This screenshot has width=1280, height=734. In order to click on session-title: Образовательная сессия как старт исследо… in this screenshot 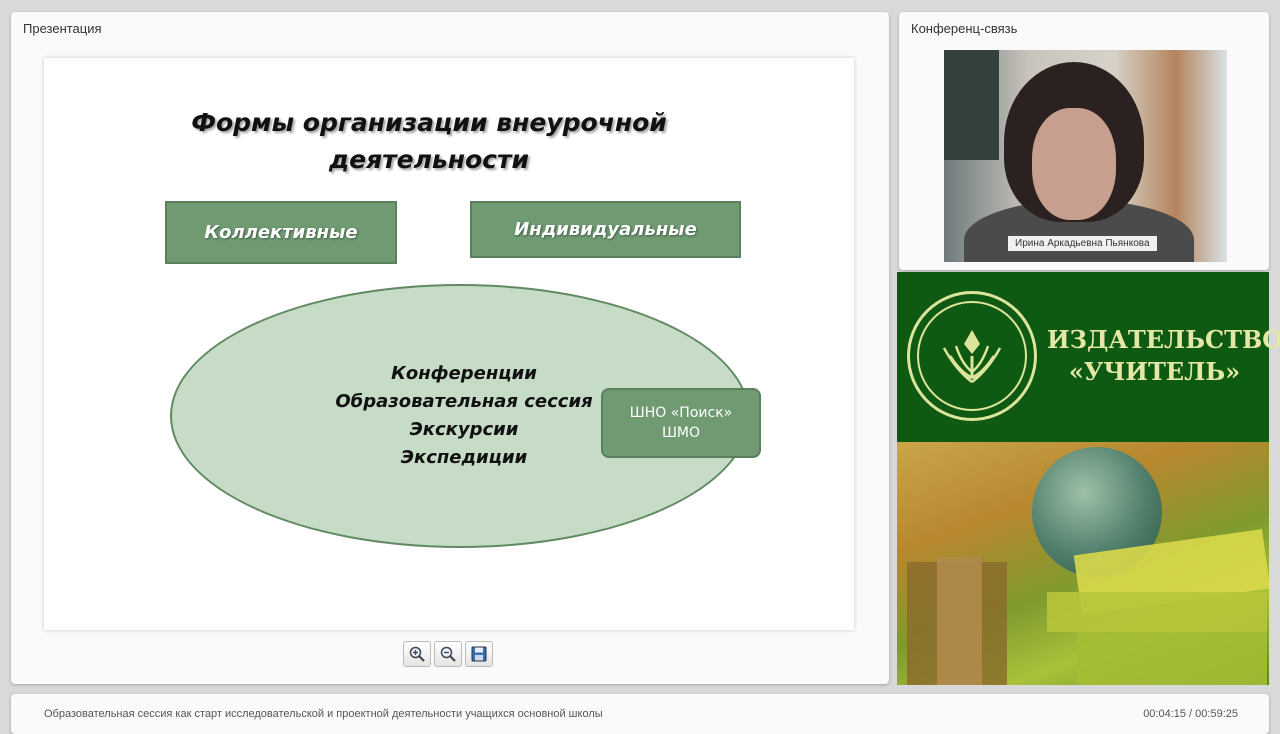, I will do `click(323, 714)`.